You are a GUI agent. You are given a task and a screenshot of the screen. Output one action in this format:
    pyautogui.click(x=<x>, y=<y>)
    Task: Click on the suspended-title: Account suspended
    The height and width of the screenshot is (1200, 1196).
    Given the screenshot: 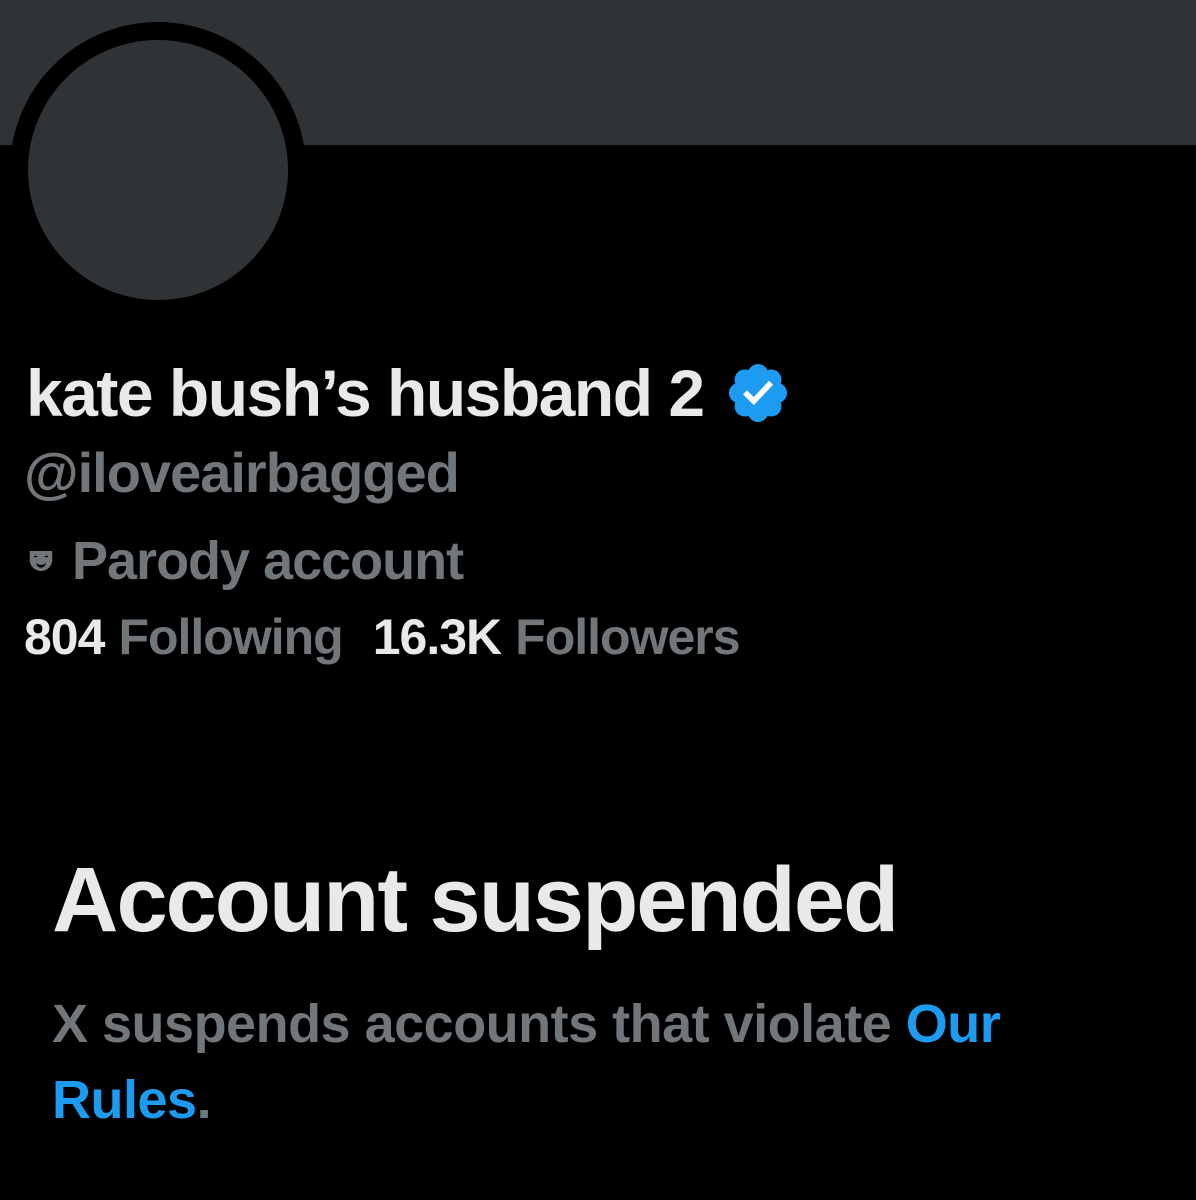 What is the action you would take?
    pyautogui.click(x=475, y=900)
    